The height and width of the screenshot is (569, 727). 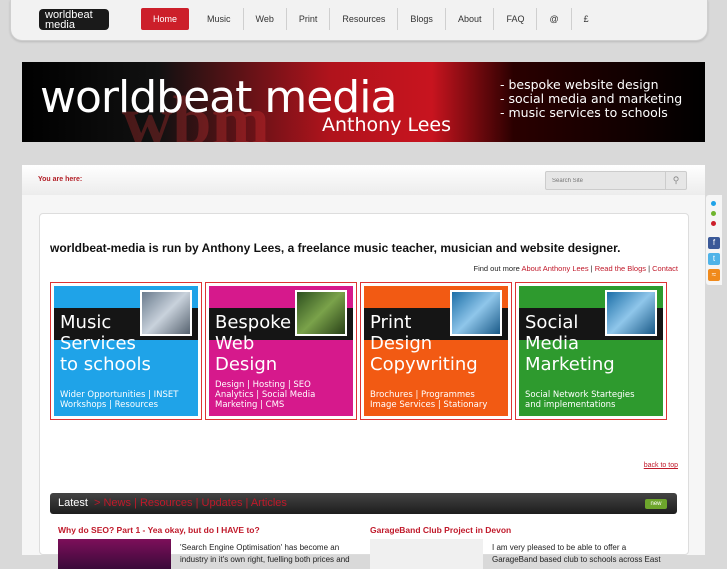 I want to click on find-out-more-label: Find out more, so click(x=496, y=268).